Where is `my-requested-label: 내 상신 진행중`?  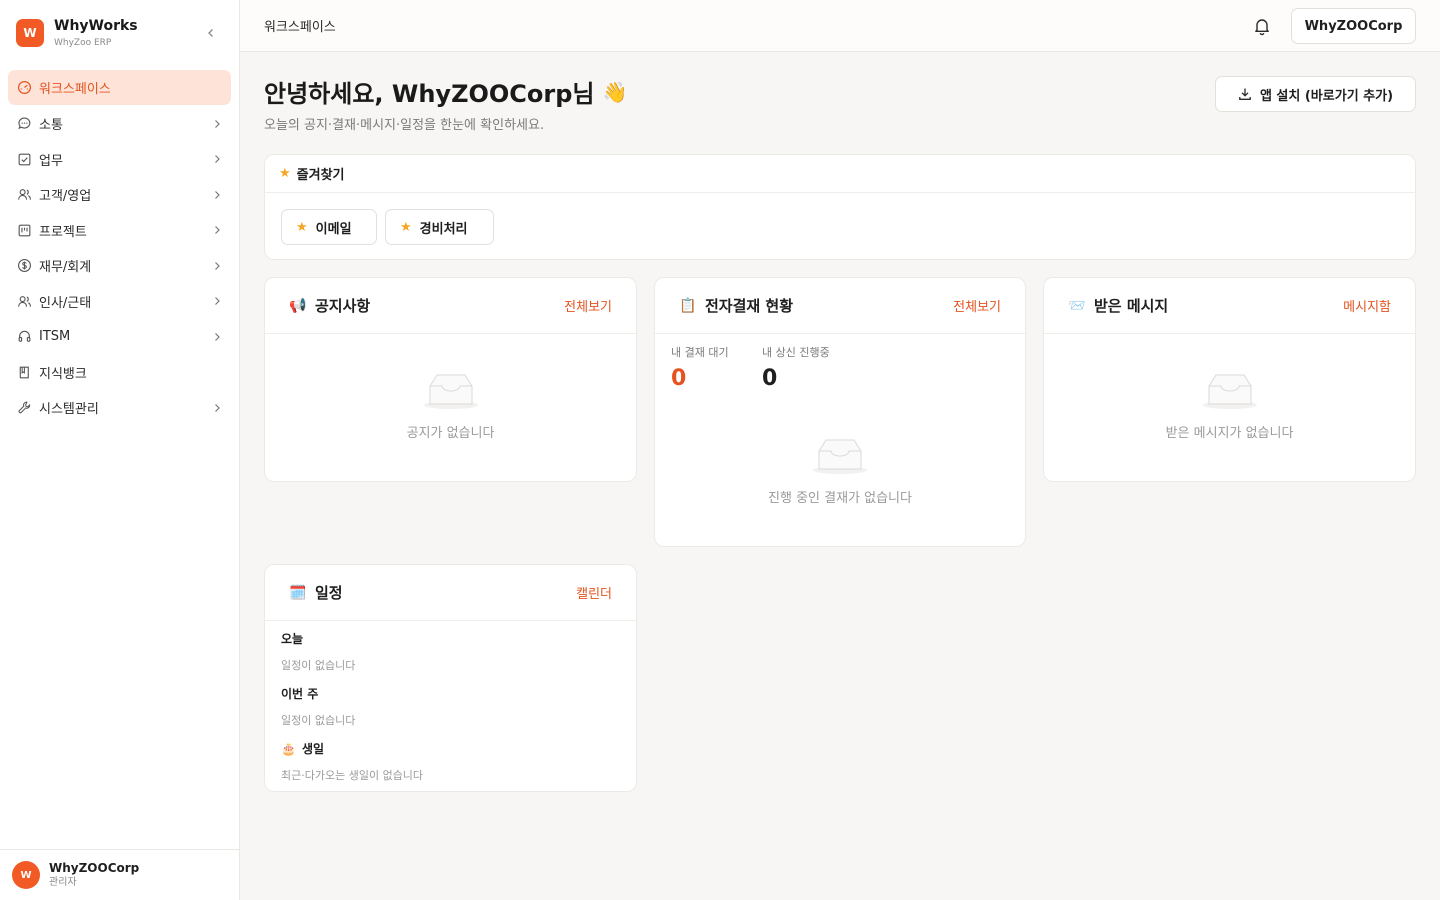 my-requested-label: 내 상신 진행중 is located at coordinates (796, 352).